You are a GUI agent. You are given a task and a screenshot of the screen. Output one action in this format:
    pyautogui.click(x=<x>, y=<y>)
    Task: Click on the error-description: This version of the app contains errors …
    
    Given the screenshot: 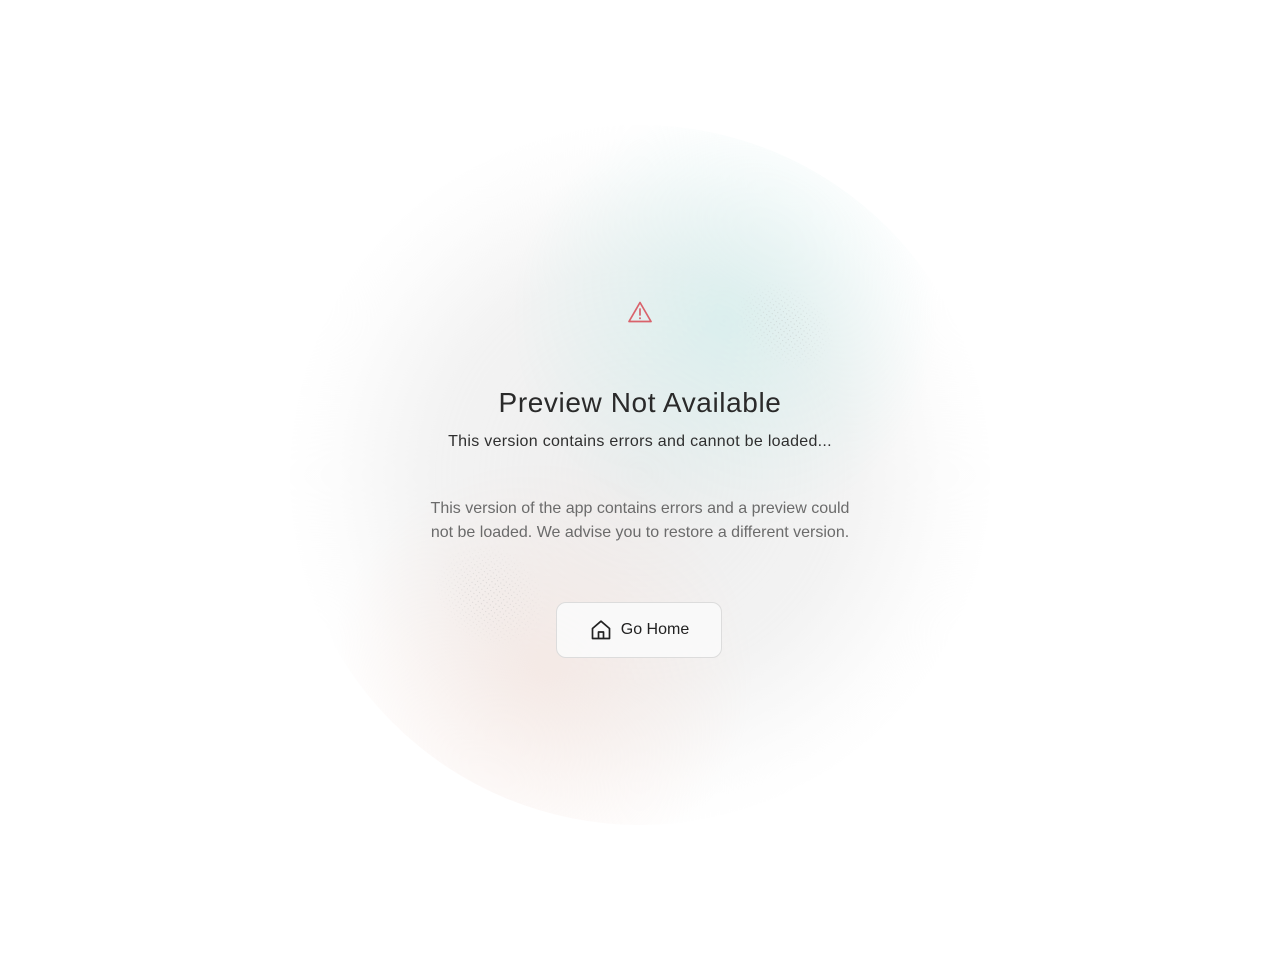 What is the action you would take?
    pyautogui.click(x=640, y=520)
    